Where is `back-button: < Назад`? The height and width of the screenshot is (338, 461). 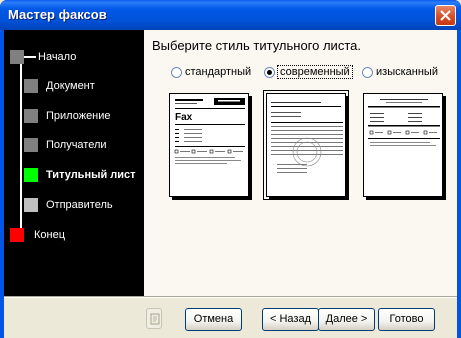 back-button: < Назад is located at coordinates (290, 319).